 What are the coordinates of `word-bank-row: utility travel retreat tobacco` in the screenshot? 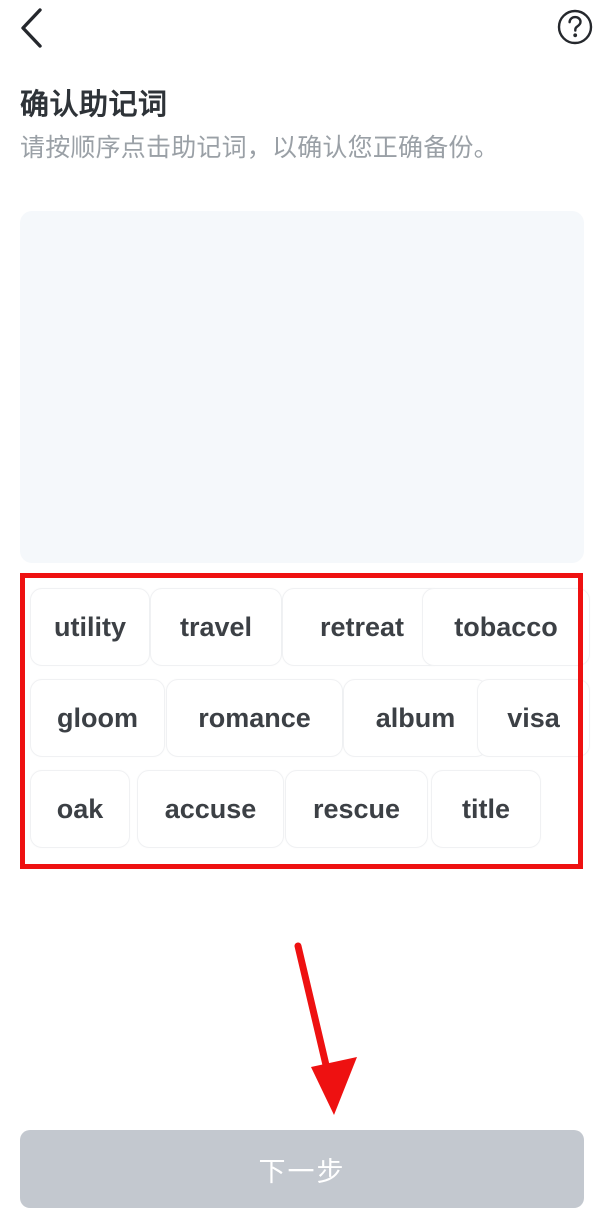 It's located at (305, 627).